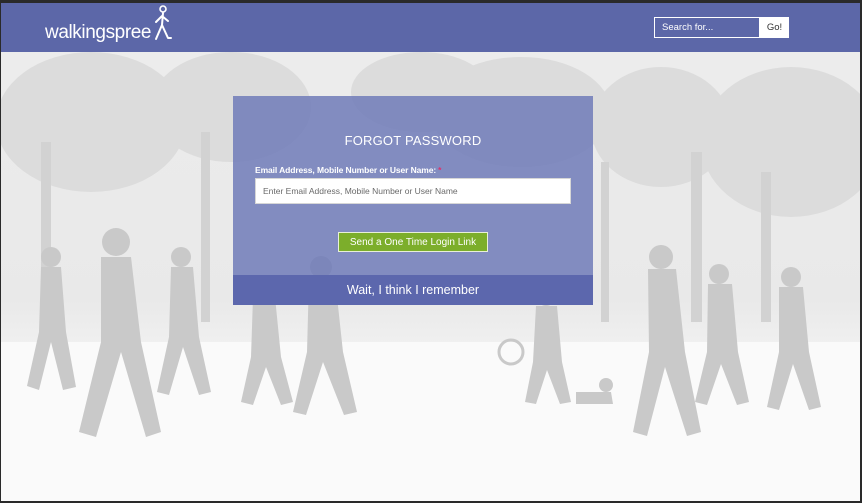 This screenshot has height=503, width=862. What do you see at coordinates (98, 32) in the screenshot?
I see `logo-text: walkingspree` at bounding box center [98, 32].